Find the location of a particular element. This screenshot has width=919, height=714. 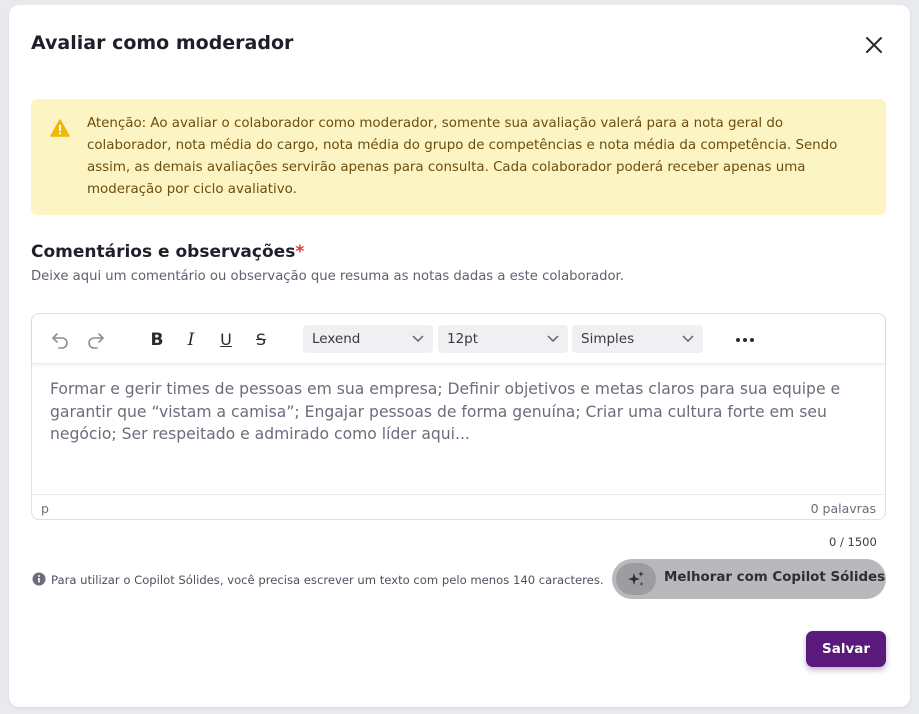

editor-toolbar: B I U S Lexend 12pt Simples is located at coordinates (458, 339).